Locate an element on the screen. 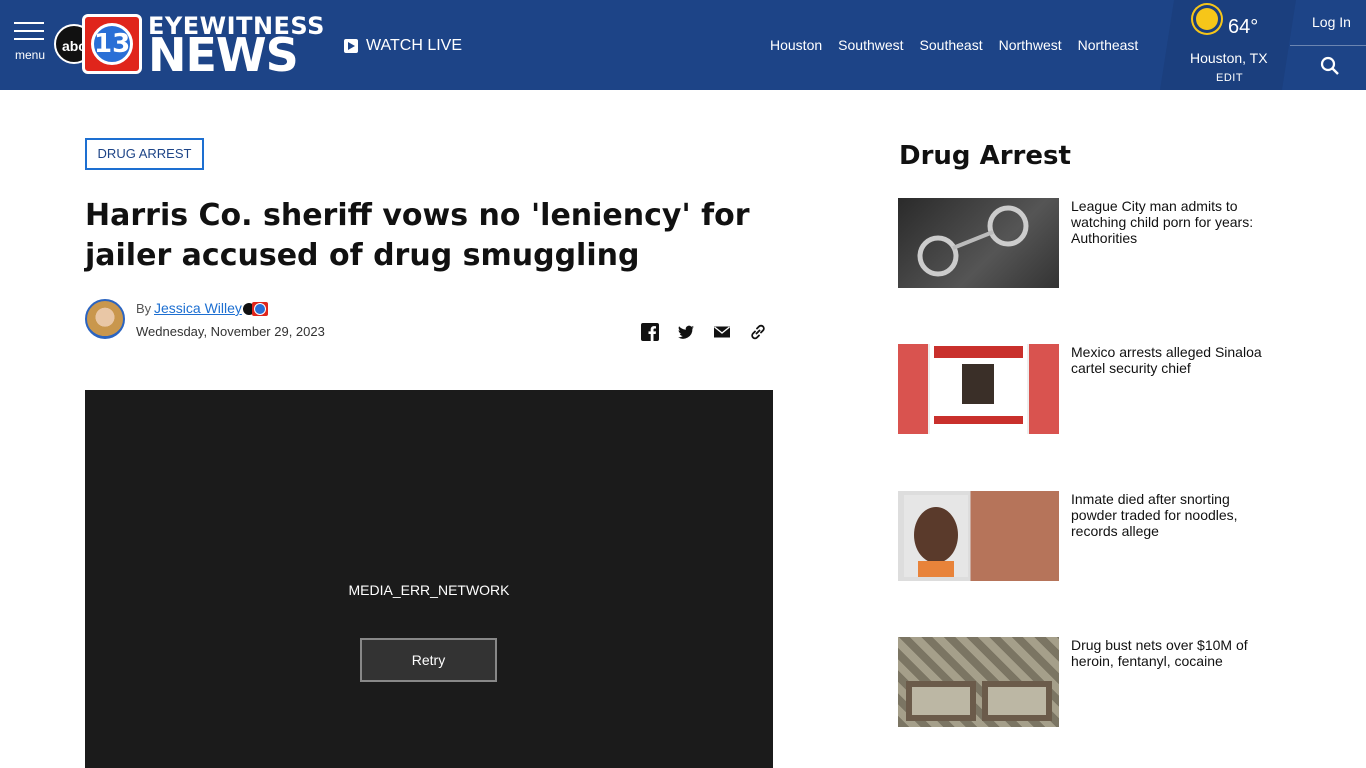 This screenshot has height=768, width=1366. account-area: Log In is located at coordinates (1328, 45).